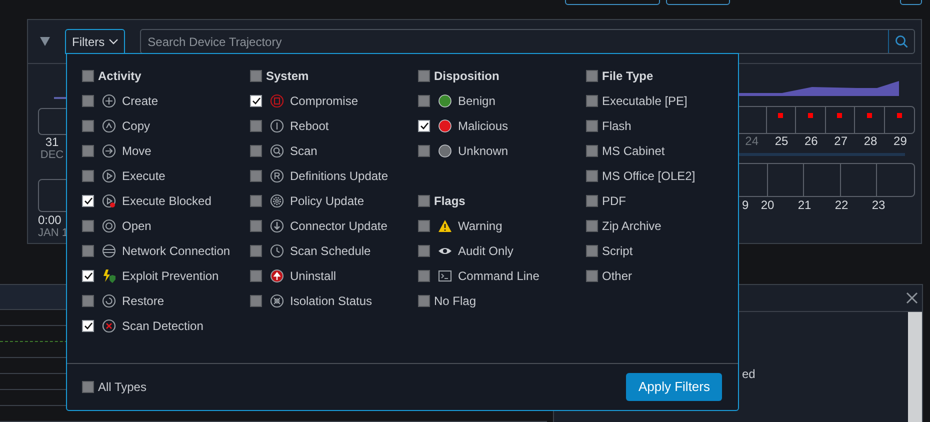 This screenshot has height=422, width=930. I want to click on month-label: DEC, so click(52, 155).